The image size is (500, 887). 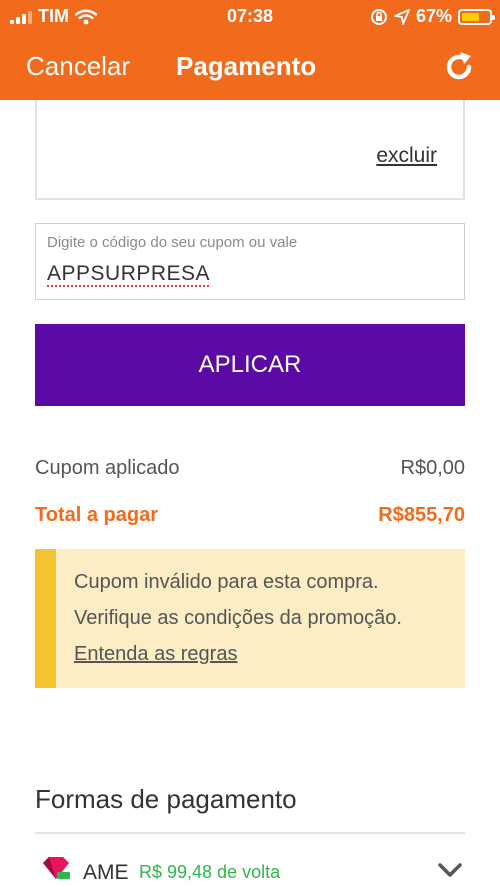 I want to click on battery-icon, so click(x=476, y=16).